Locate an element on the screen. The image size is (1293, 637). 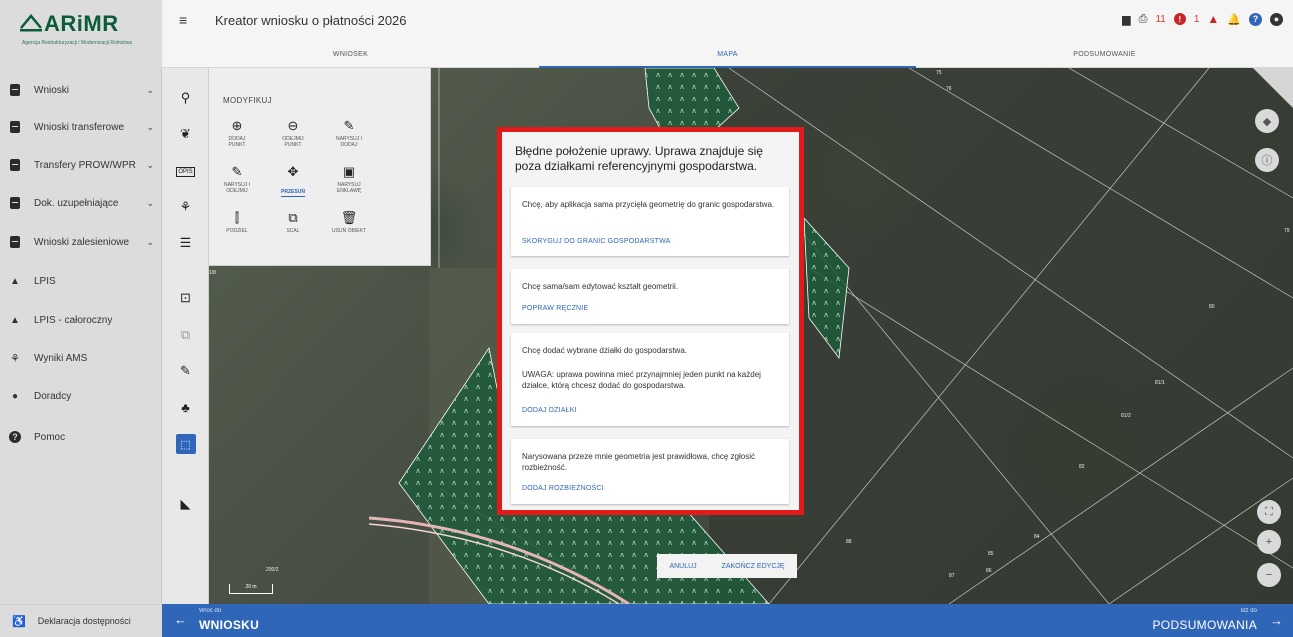
finish-edit-button: ZAKOŃCZ EDYCJĘ is located at coordinates (753, 566).